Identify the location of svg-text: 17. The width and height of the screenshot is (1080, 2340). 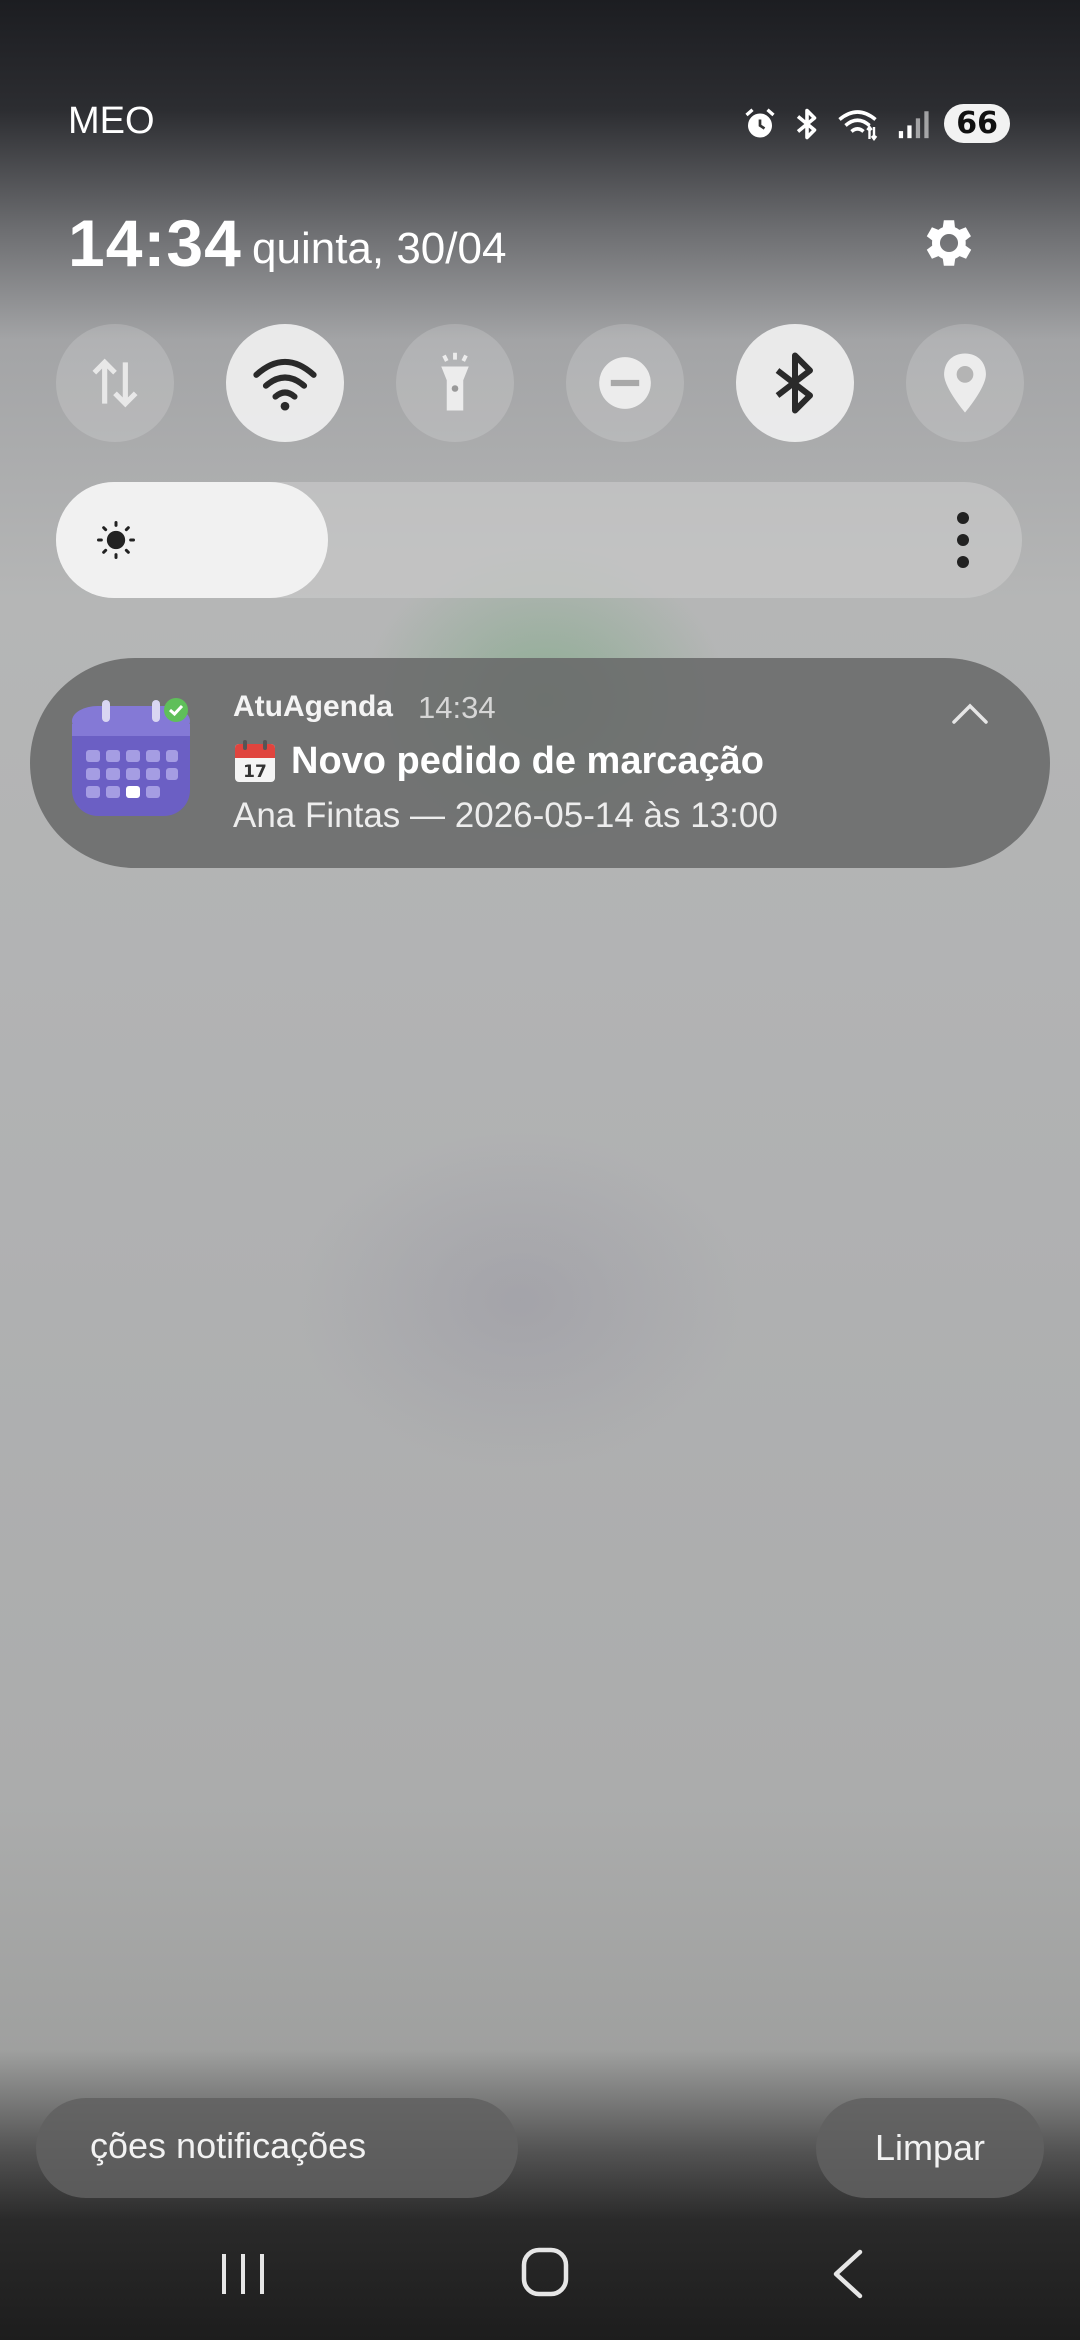
(255, 772).